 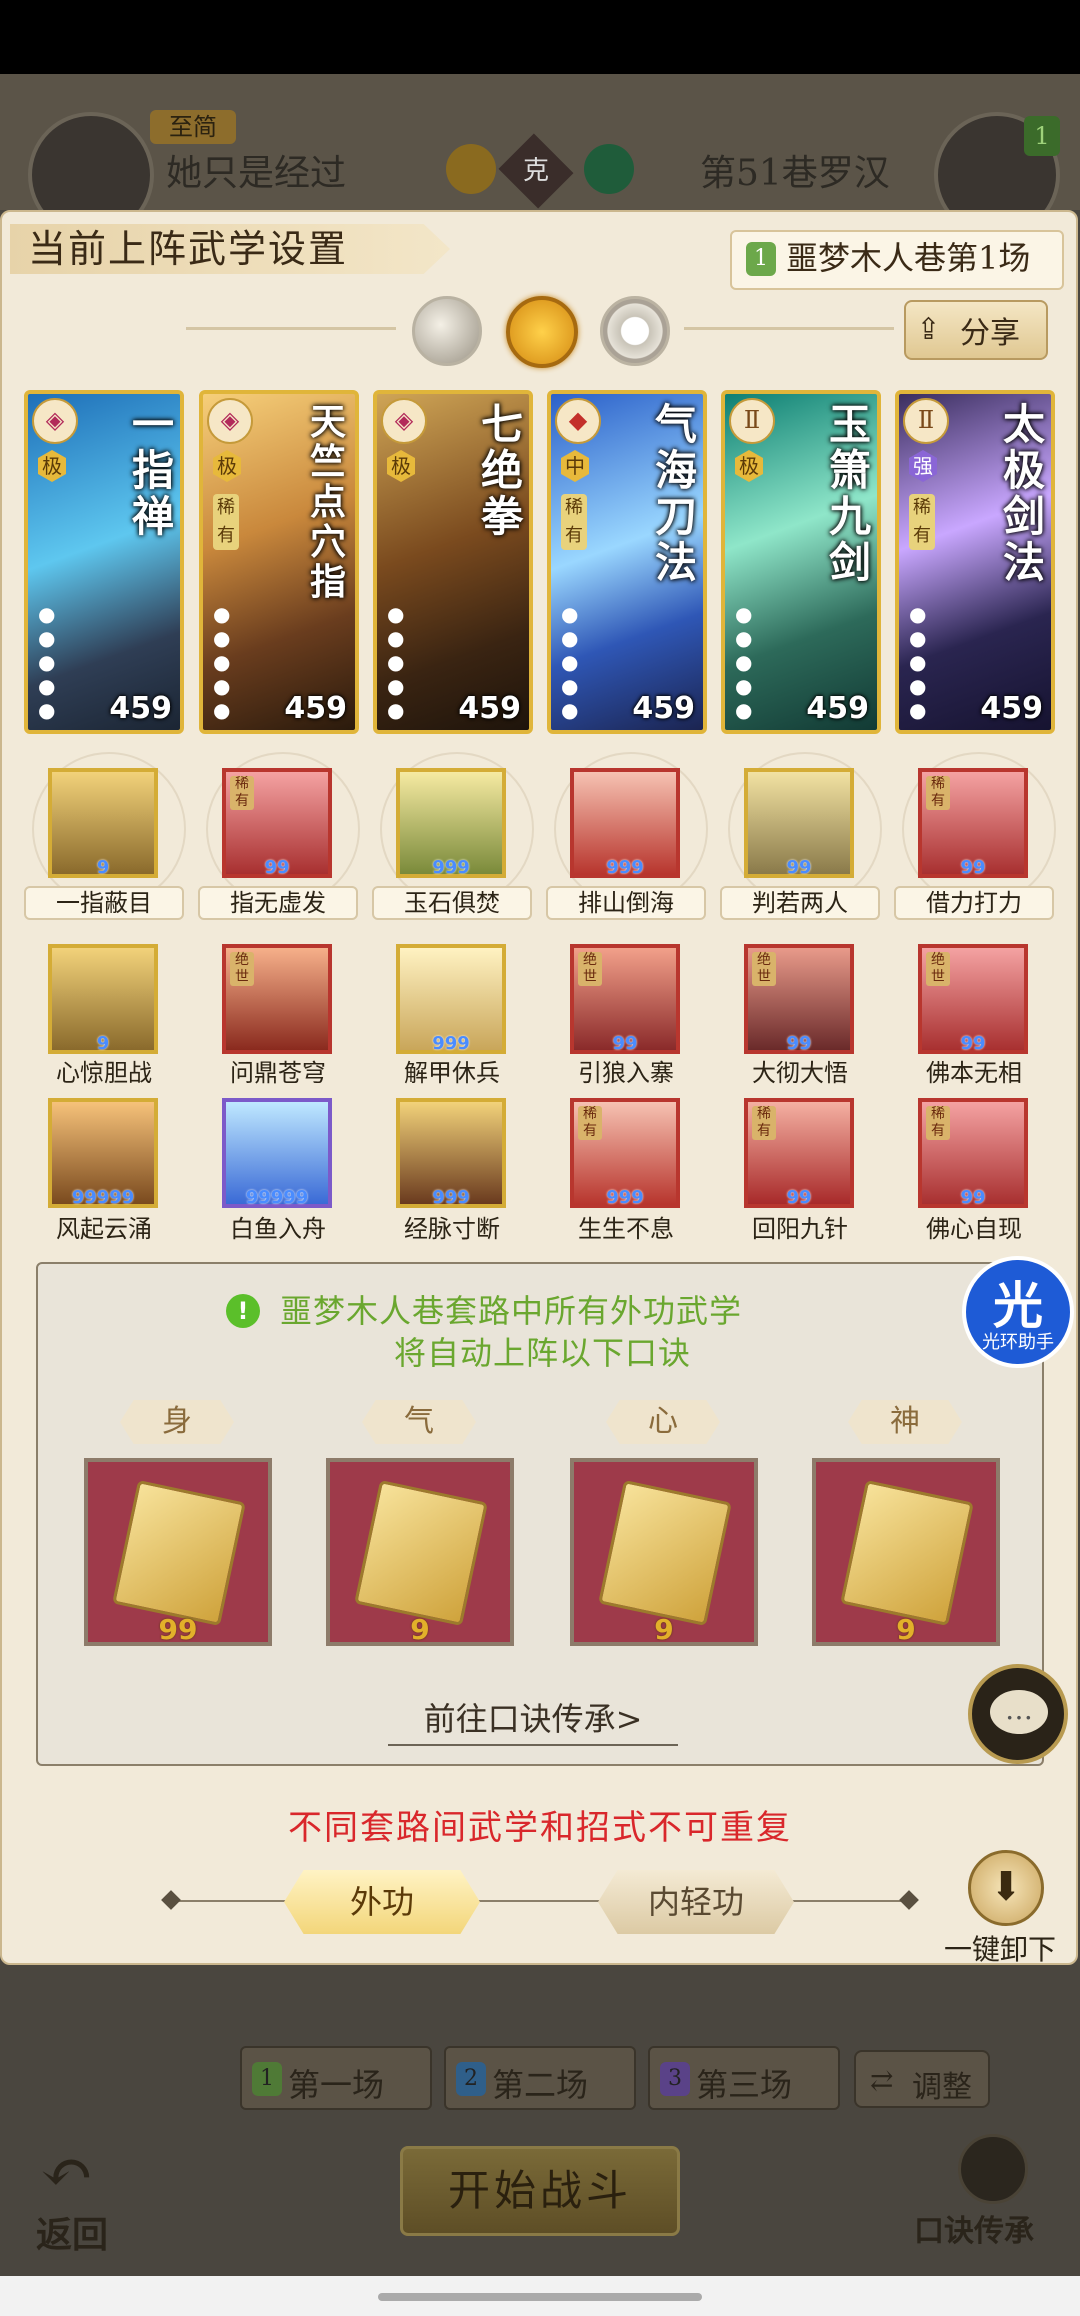 I want to click on back-label: 返回, so click(x=72, y=2235).